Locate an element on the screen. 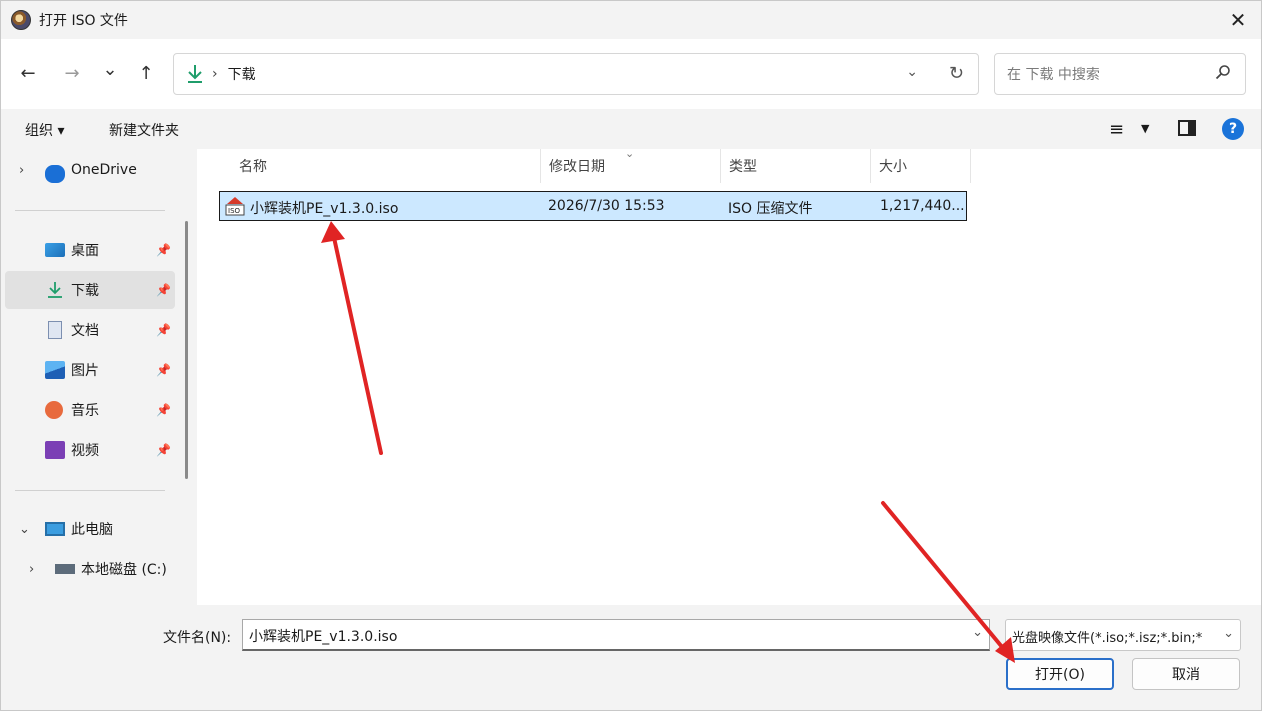 The width and height of the screenshot is (1262, 711). sidebar-item-label: 下载 is located at coordinates (85, 291).